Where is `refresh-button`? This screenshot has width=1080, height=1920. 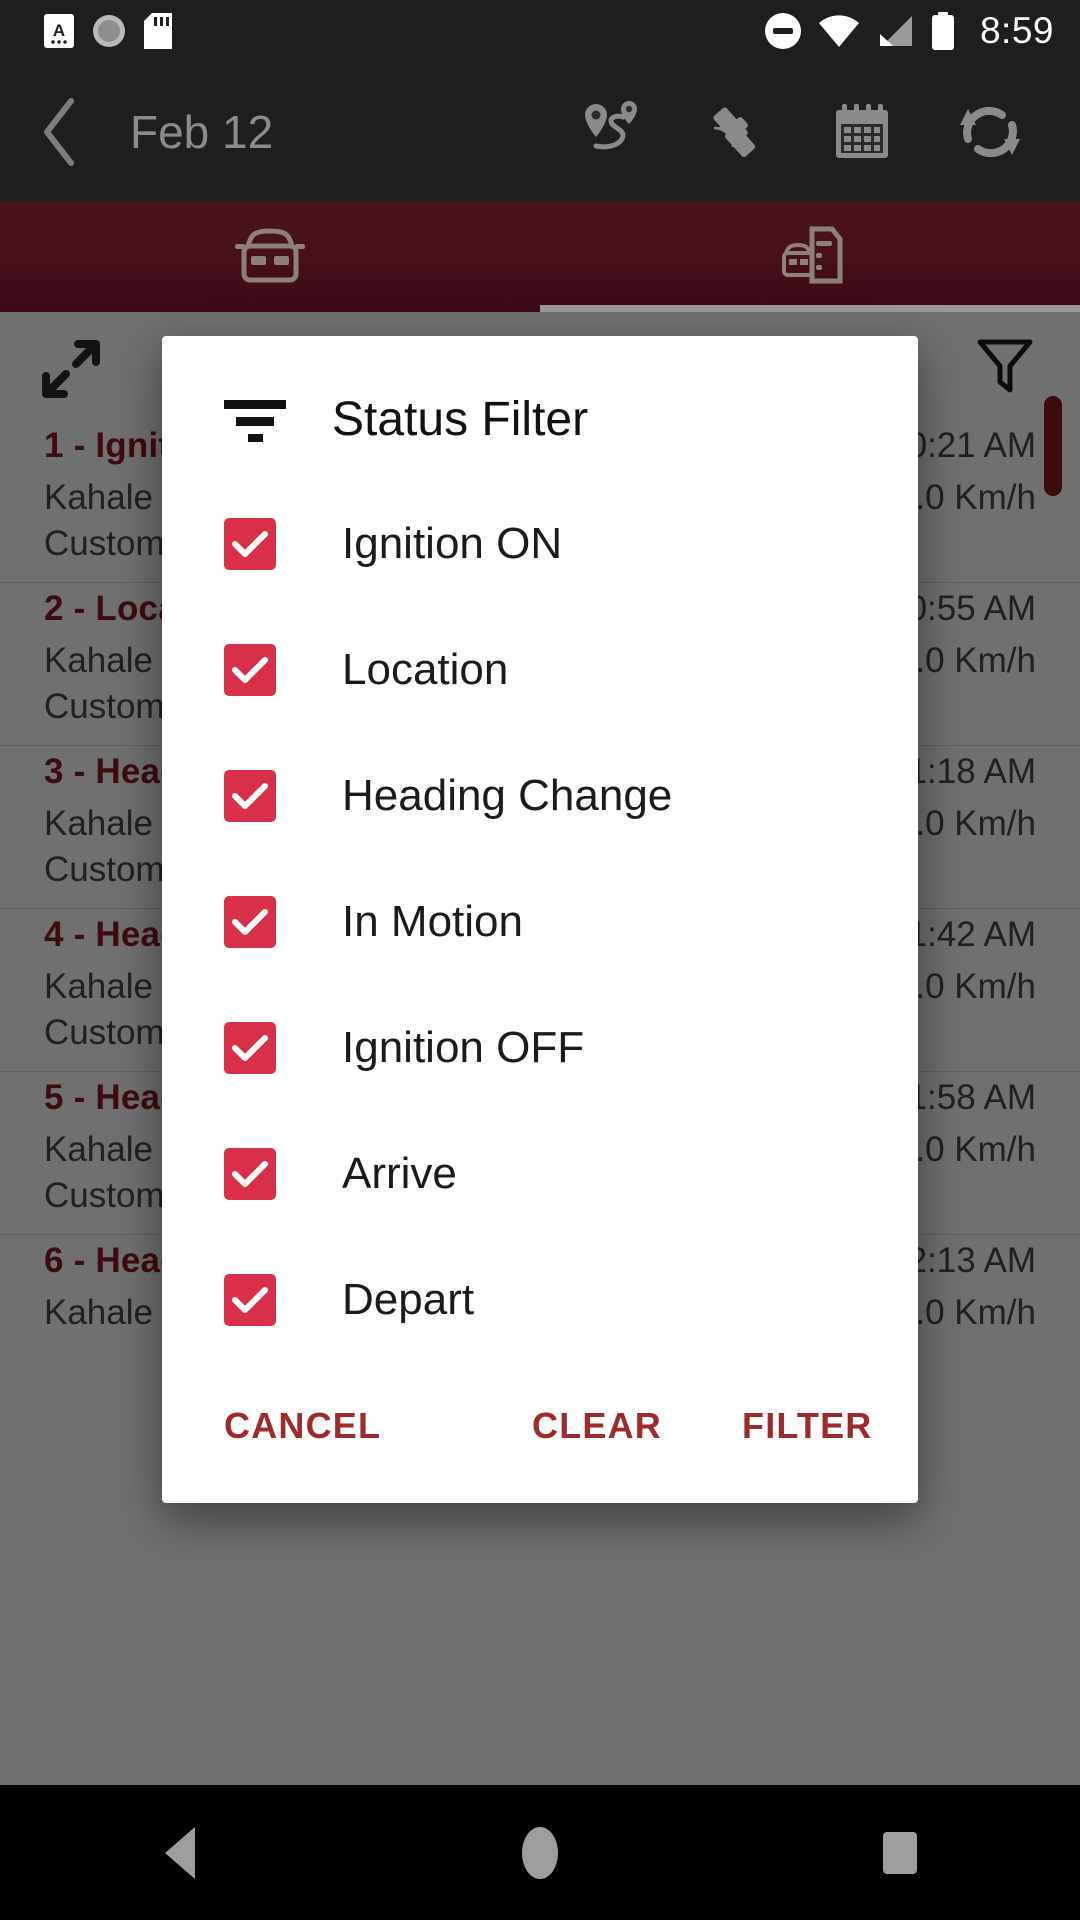 refresh-button is located at coordinates (990, 132).